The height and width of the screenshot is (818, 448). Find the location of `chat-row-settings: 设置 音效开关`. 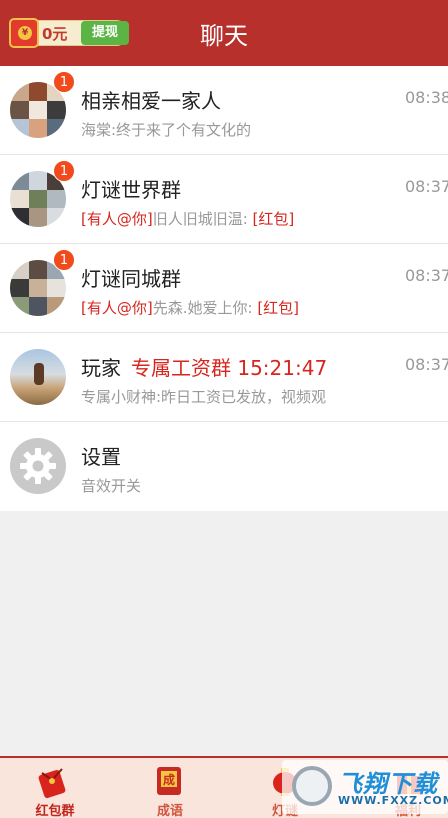

chat-row-settings: 设置 音效开关 is located at coordinates (224, 466).